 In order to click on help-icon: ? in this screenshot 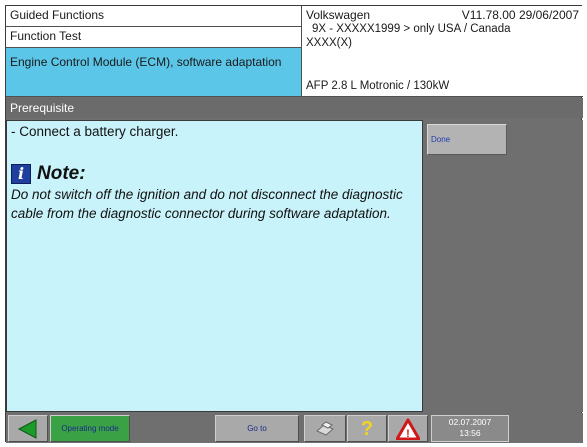, I will do `click(367, 428)`.